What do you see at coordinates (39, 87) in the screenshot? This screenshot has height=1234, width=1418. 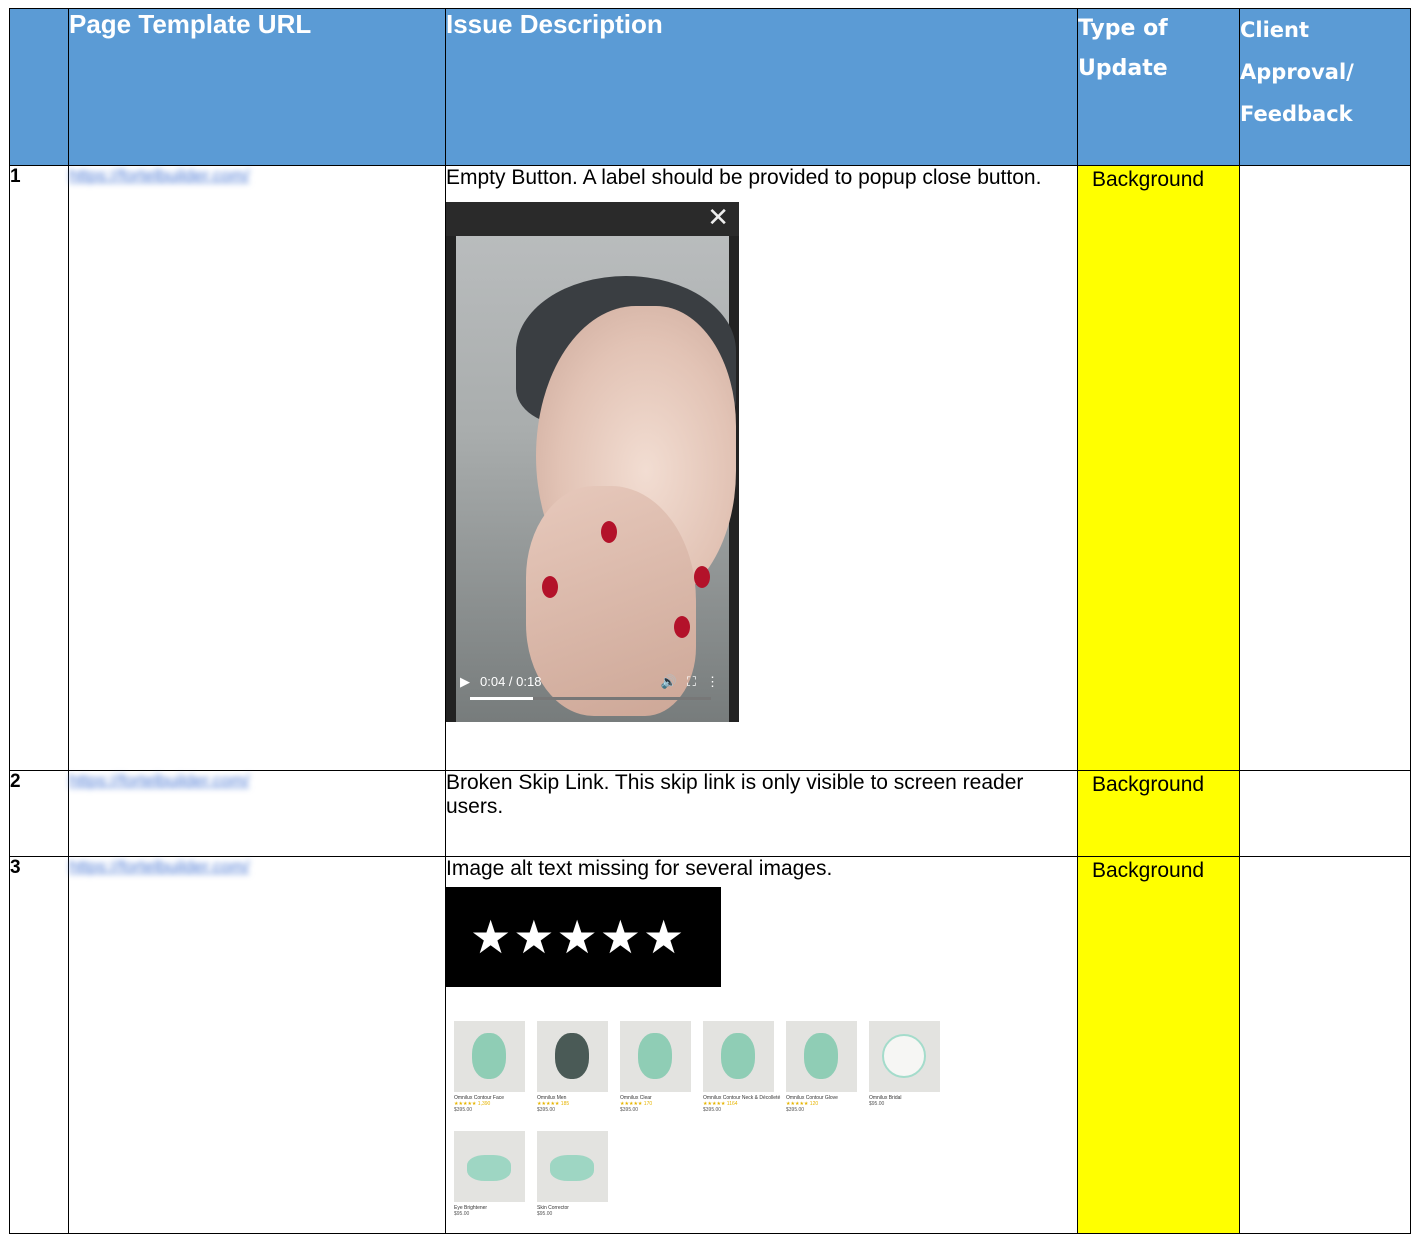 I see `header-number` at bounding box center [39, 87].